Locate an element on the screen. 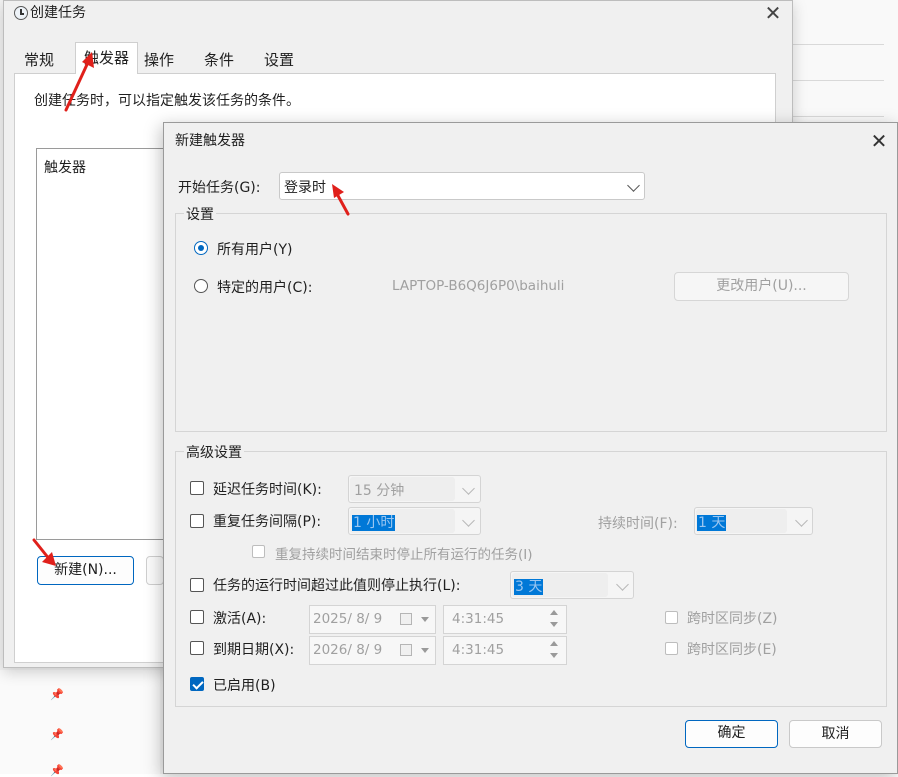 This screenshot has height=777, width=898. enabled-checkbox is located at coordinates (197, 684).